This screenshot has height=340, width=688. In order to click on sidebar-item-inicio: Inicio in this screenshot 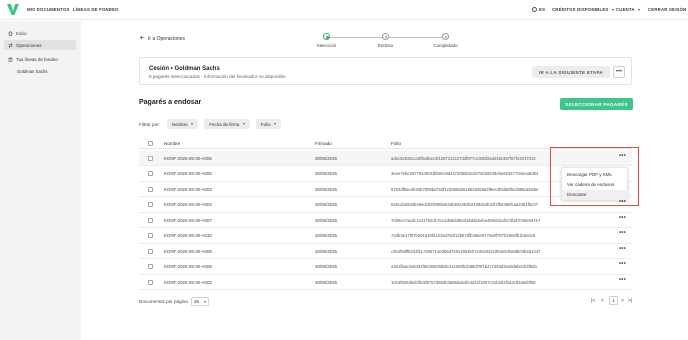, I will do `click(40, 33)`.